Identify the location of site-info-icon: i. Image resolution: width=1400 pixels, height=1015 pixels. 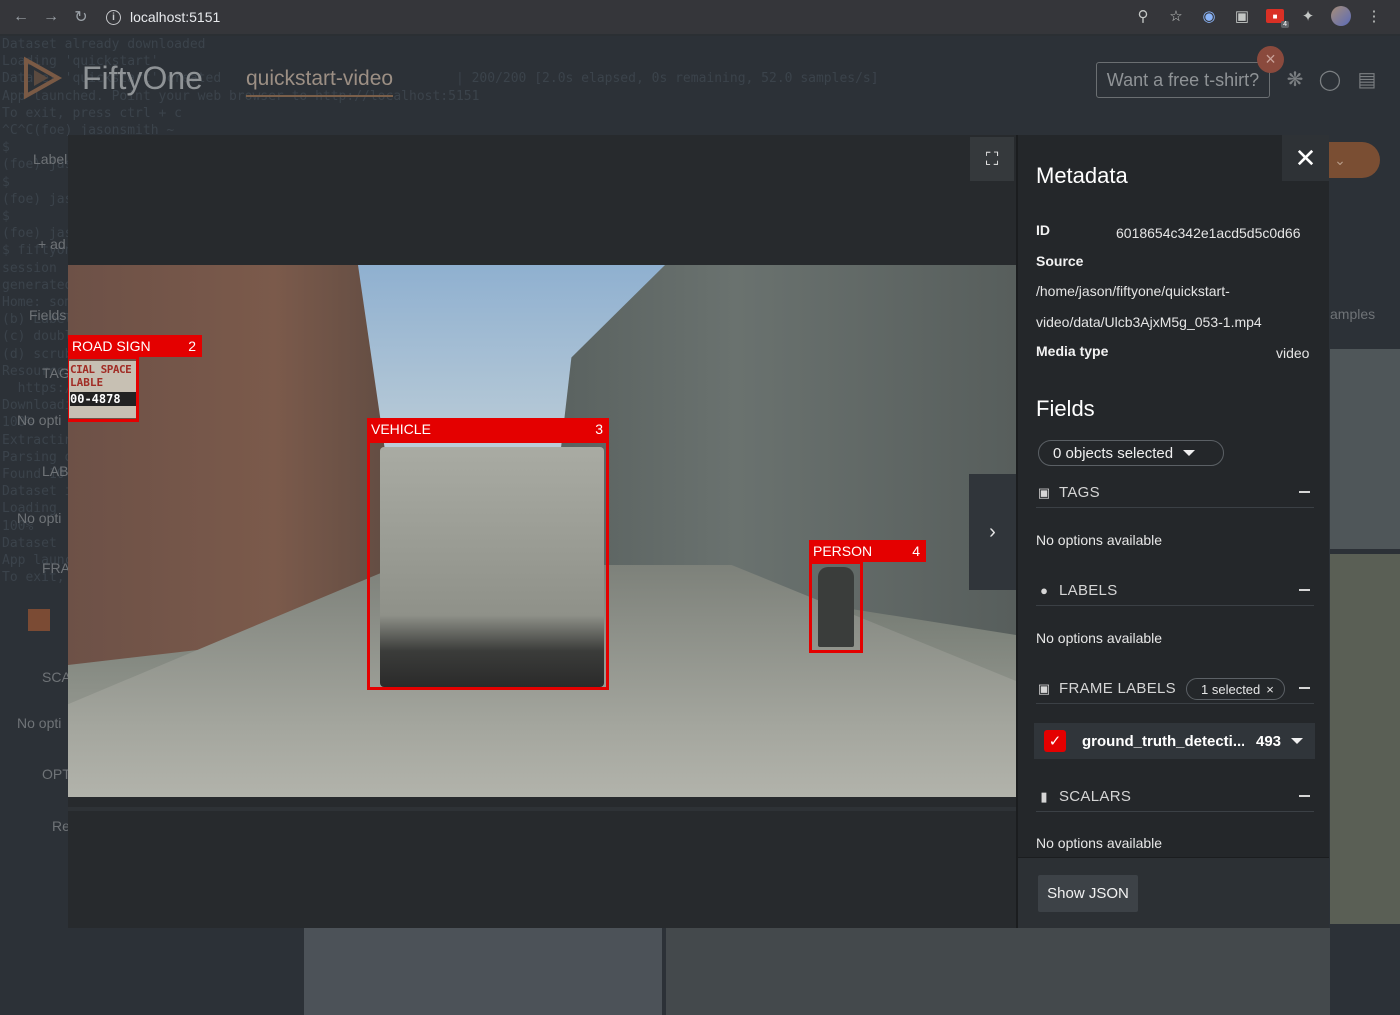
(113, 17).